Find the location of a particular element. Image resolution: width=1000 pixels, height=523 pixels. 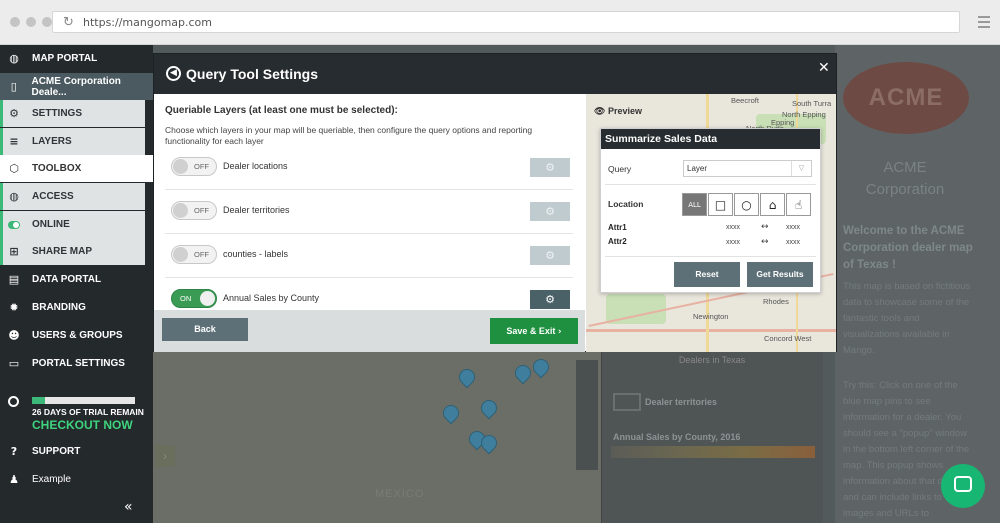

layers-icon: ≡ is located at coordinates (14, 141).